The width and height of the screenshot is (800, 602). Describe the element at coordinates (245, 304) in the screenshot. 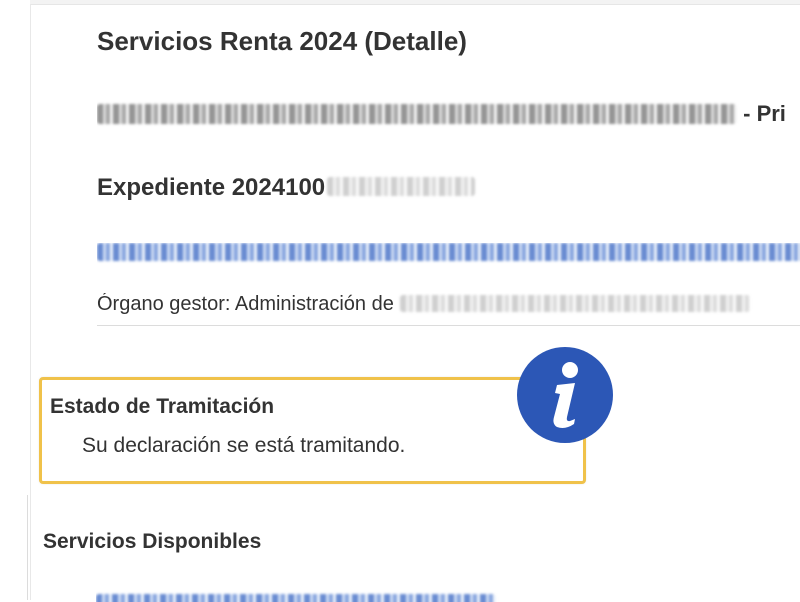

I see `organo-label: Órgano gestor: Administración de` at that location.